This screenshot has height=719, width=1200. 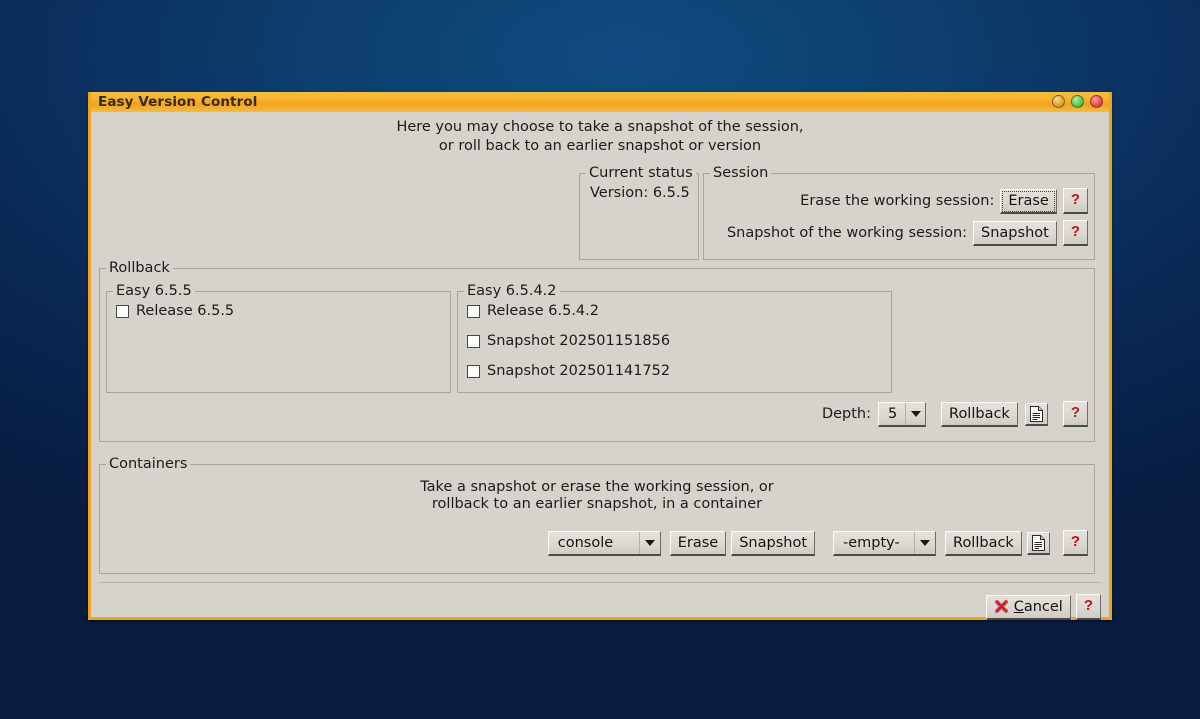 What do you see at coordinates (773, 543) in the screenshot?
I see `container-snapshot-button: Snapshot` at bounding box center [773, 543].